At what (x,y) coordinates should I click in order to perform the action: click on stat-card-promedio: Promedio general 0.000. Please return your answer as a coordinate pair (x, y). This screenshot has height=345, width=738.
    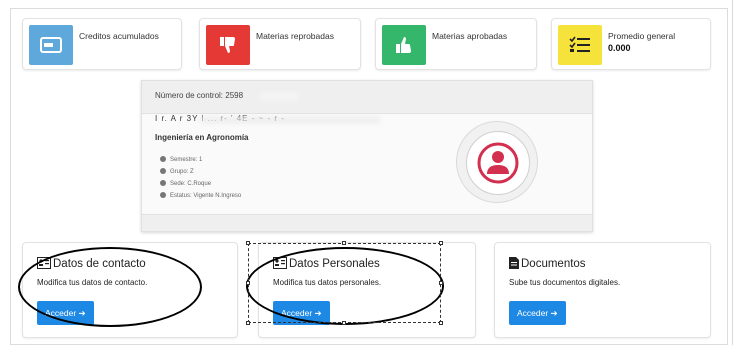
    Looking at the image, I should click on (631, 44).